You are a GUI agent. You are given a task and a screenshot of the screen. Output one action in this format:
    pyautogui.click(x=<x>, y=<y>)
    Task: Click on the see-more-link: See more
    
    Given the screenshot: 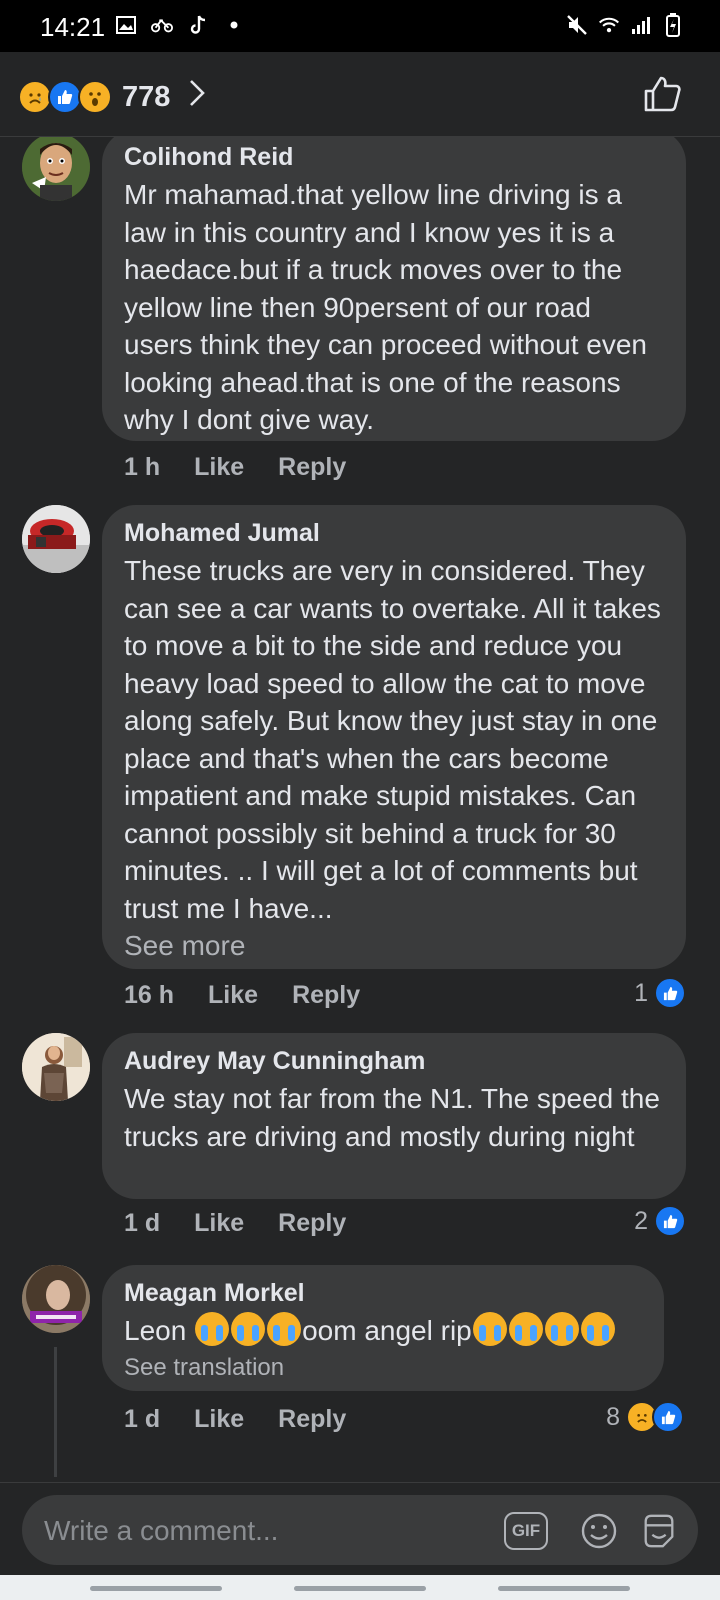 What is the action you would take?
    pyautogui.click(x=394, y=945)
    